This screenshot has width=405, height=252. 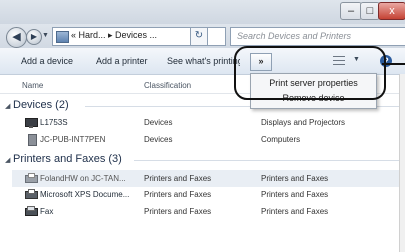 I want to click on add-printer-button: Add a printer, so click(x=122, y=61).